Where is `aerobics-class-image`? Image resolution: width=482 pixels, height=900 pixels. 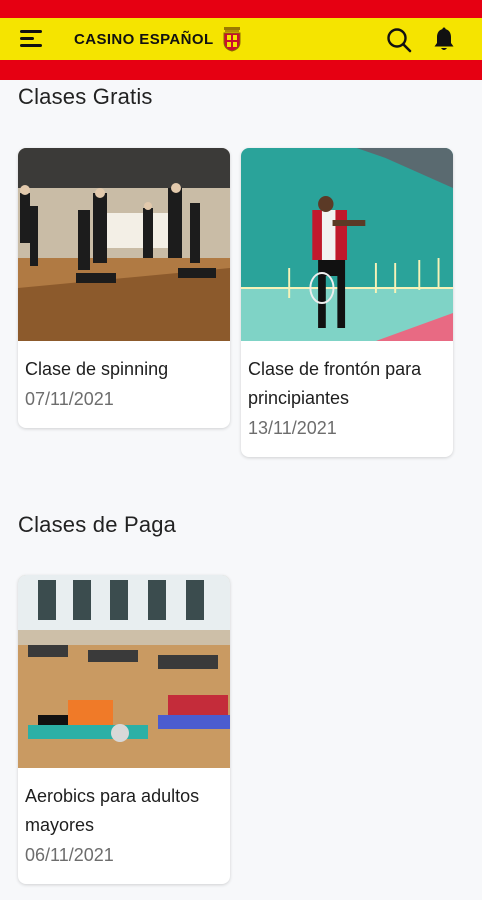 aerobics-class-image is located at coordinates (124, 671).